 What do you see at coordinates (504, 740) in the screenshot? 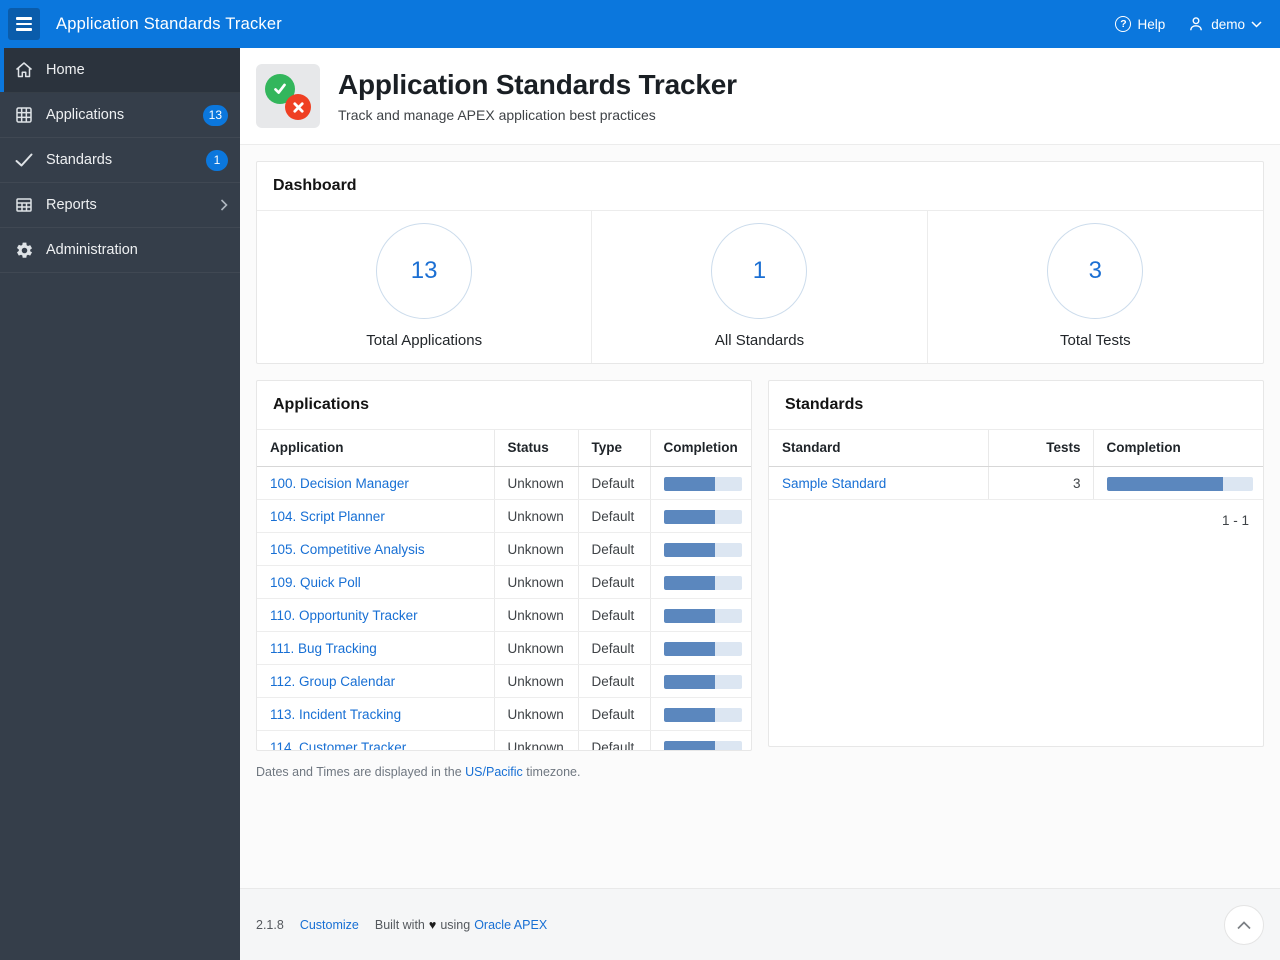
I see `table-row: 114. Customer Tracker Unknown Default` at bounding box center [504, 740].